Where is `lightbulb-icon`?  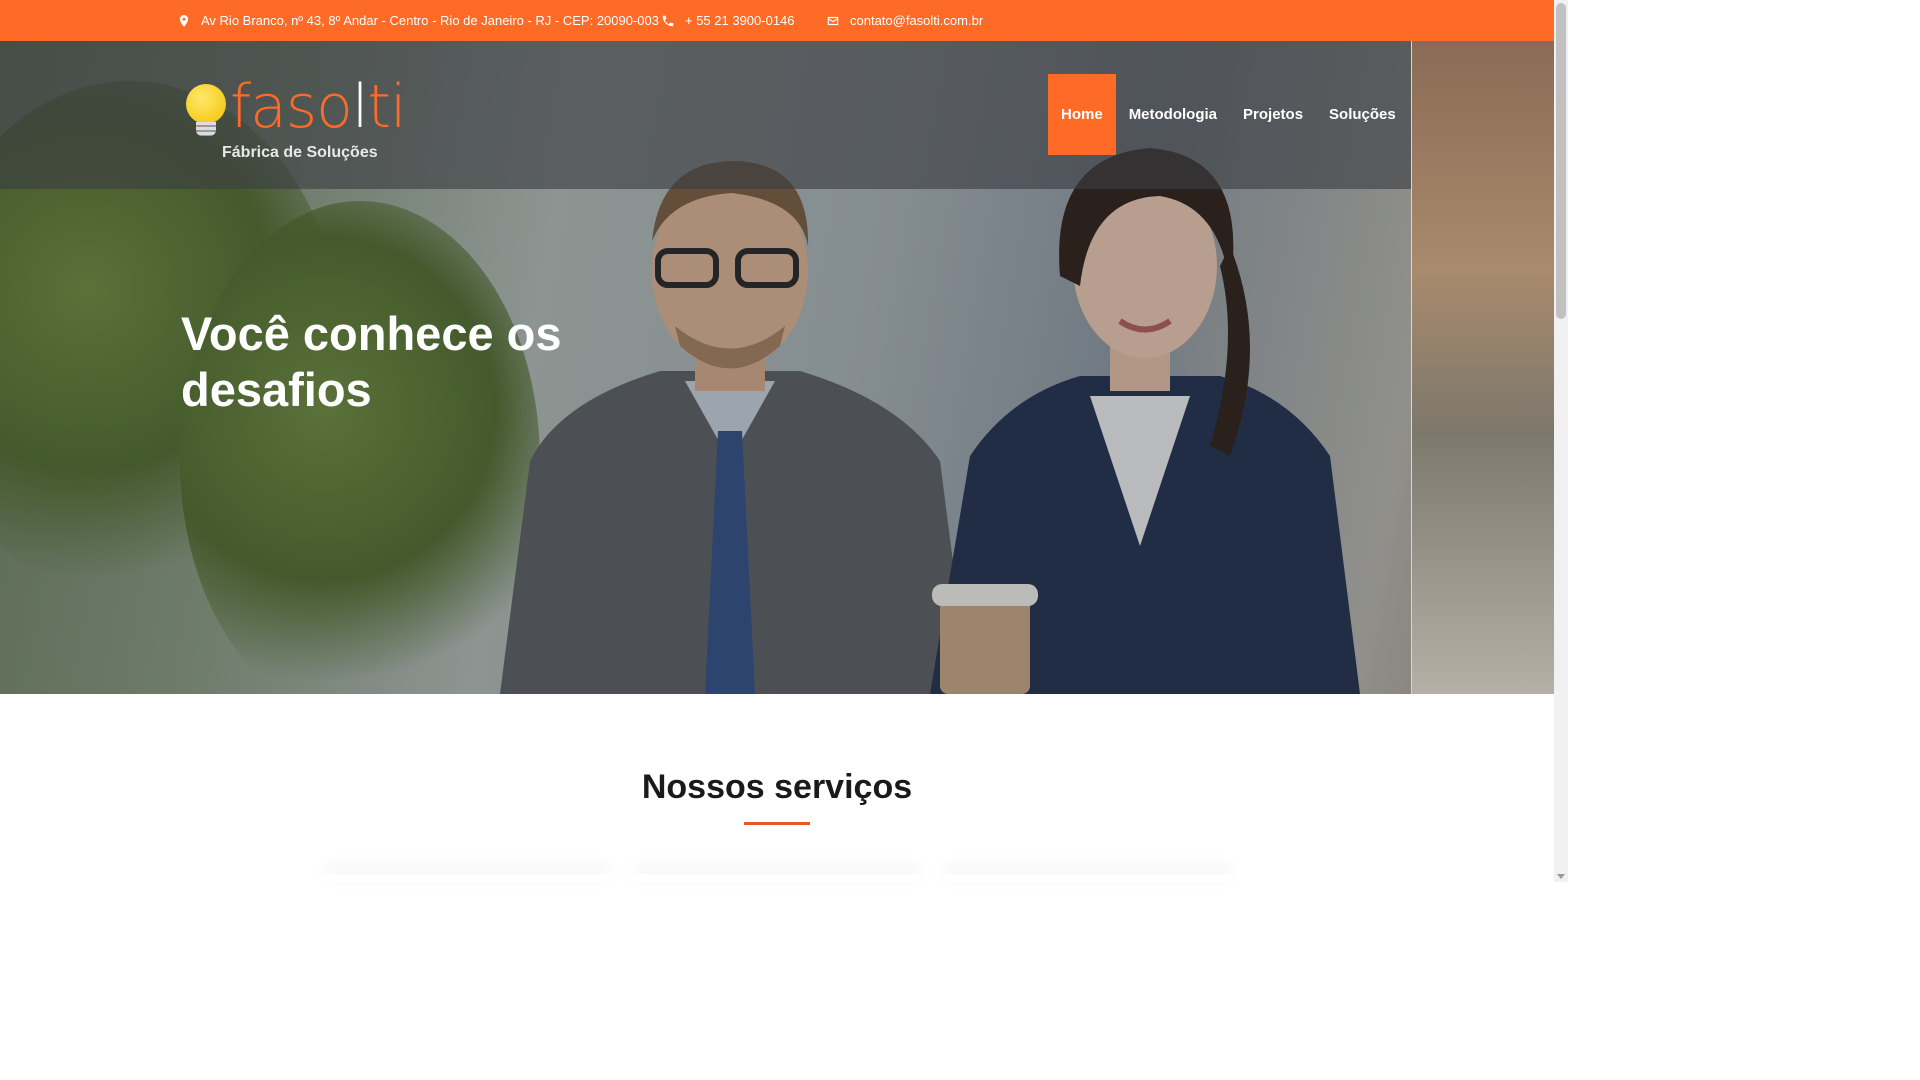
lightbulb-icon is located at coordinates (206, 104).